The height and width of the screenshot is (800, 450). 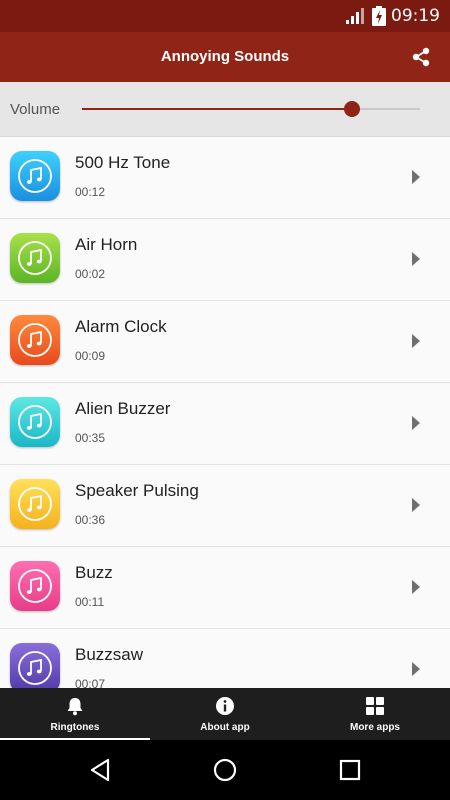 I want to click on home-icon, so click(x=225, y=770).